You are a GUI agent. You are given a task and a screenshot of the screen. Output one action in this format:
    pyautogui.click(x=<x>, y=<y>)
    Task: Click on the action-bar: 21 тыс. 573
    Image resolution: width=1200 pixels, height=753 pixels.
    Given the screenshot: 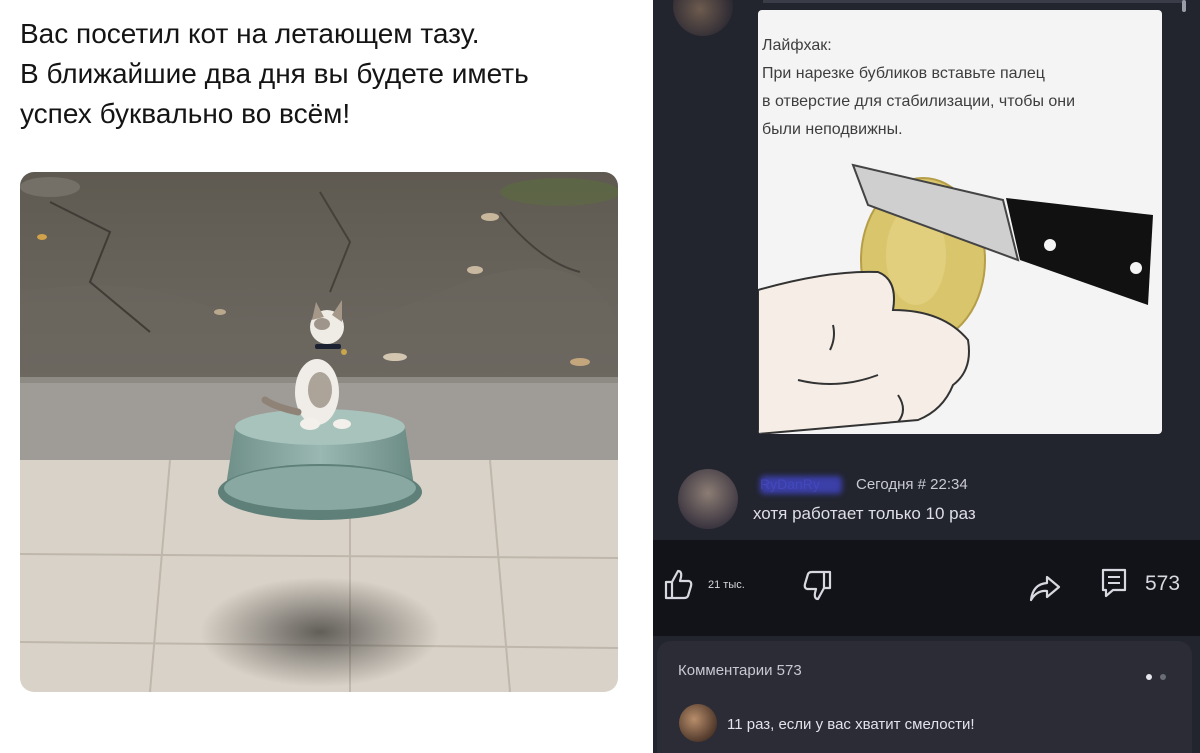 What is the action you would take?
    pyautogui.click(x=926, y=588)
    